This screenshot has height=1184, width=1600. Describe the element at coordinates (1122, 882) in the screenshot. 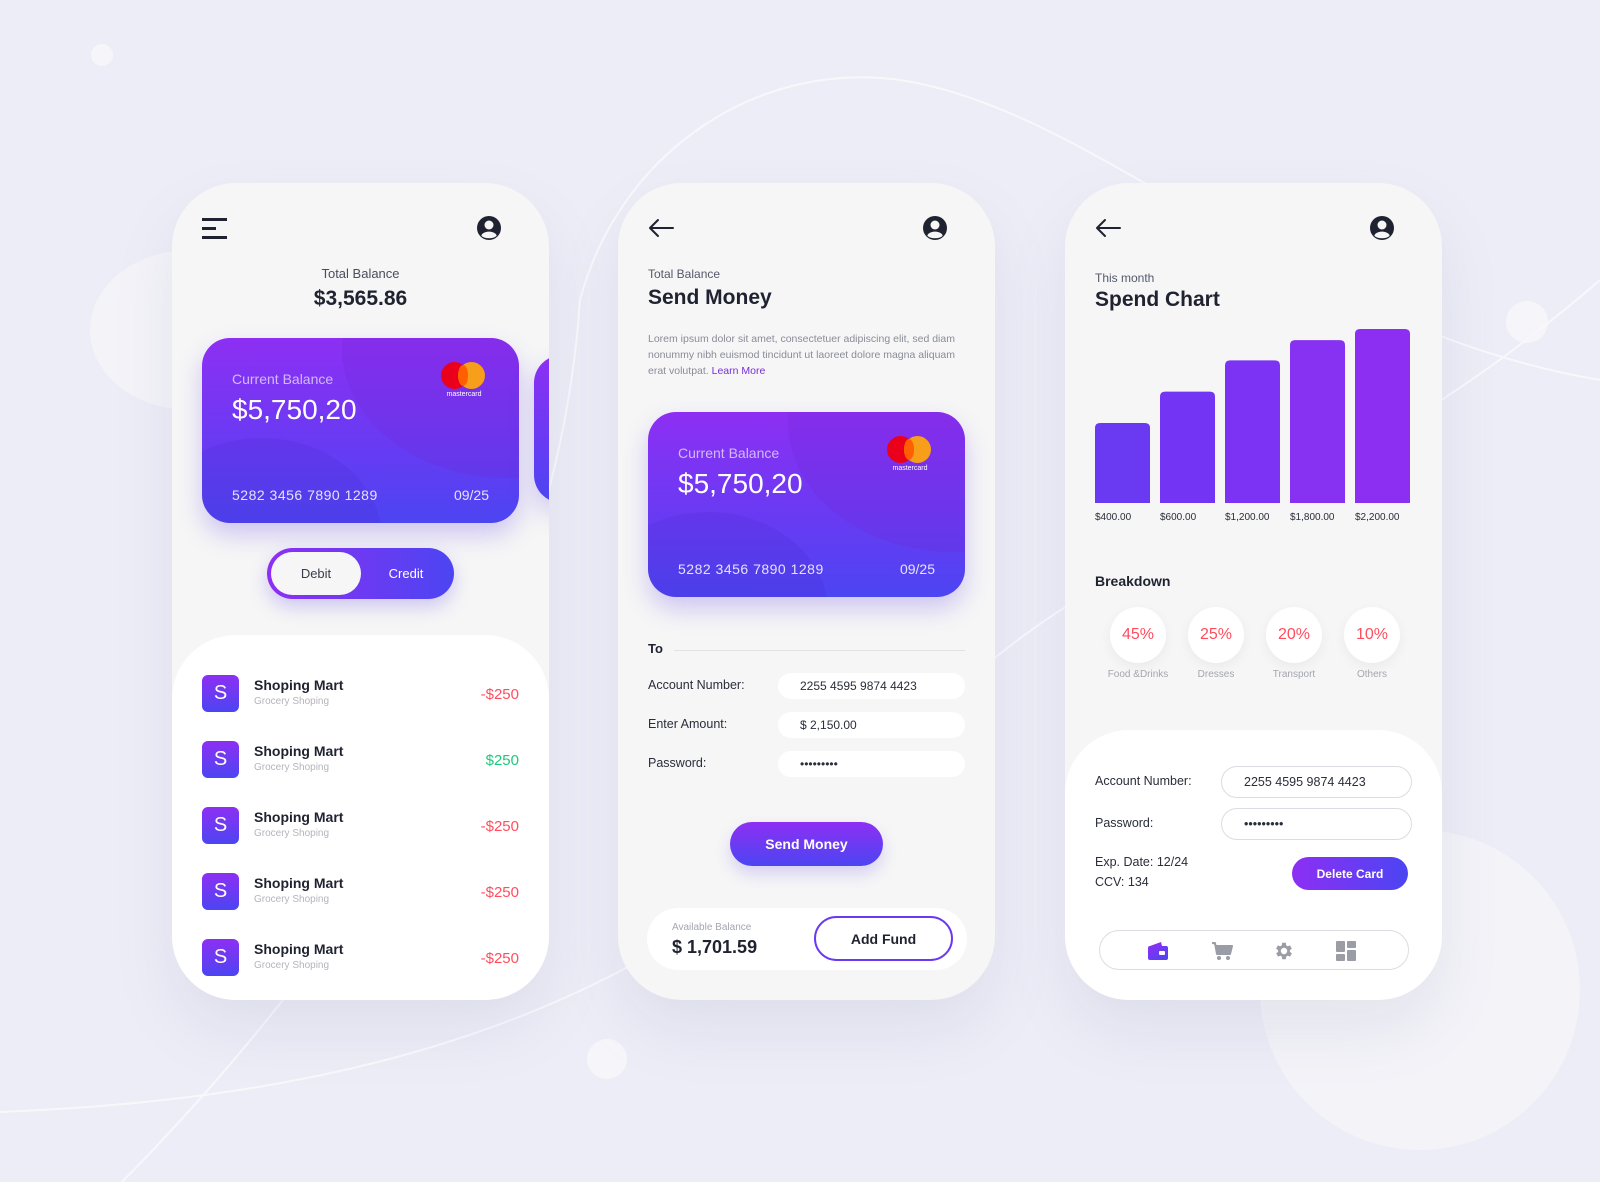

I see `ccv: CCV: 134` at that location.